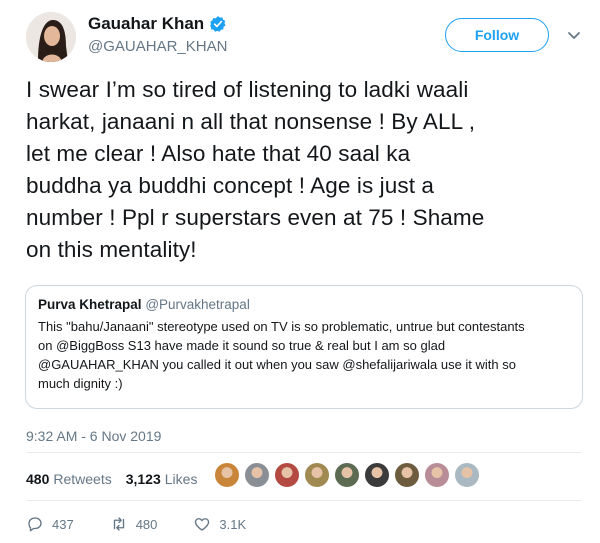 The width and height of the screenshot is (600, 543). What do you see at coordinates (146, 524) in the screenshot?
I see `retweet-count: 480` at bounding box center [146, 524].